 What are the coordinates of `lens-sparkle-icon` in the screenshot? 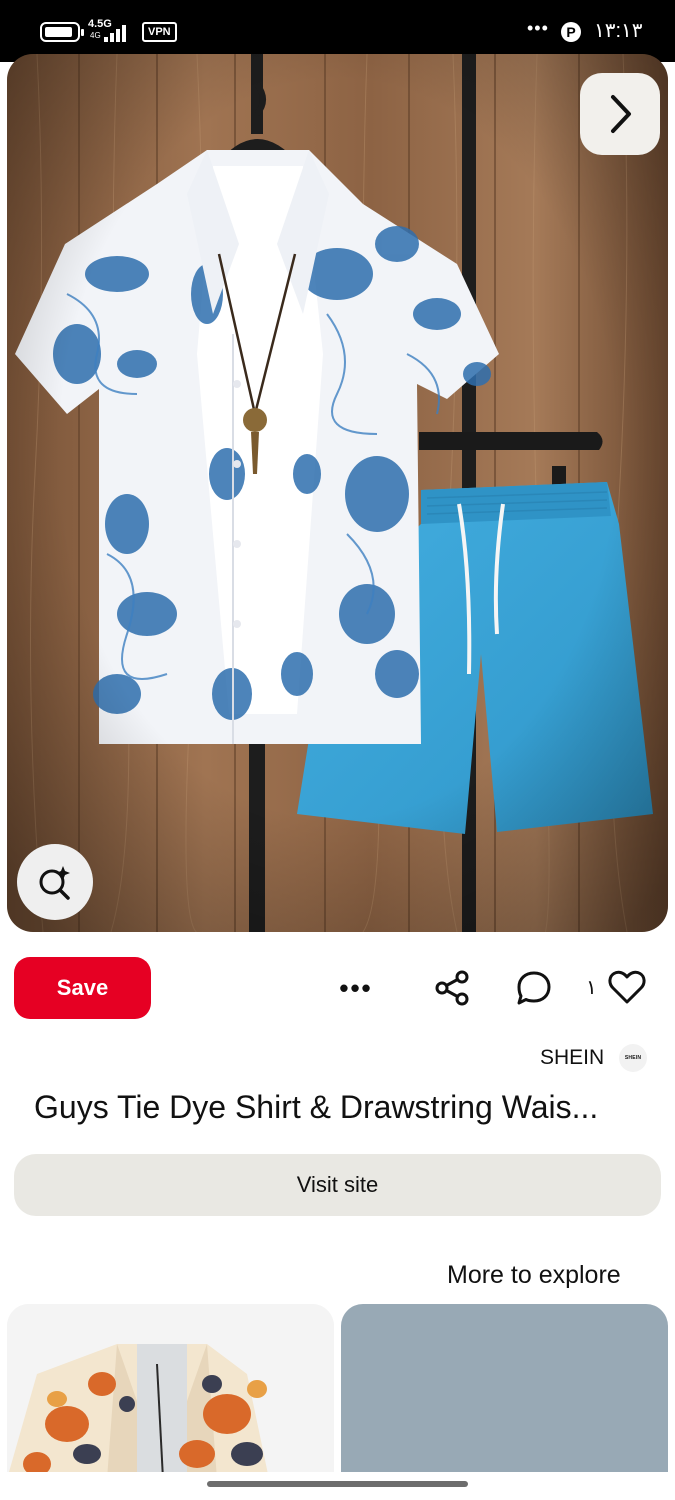 It's located at (54, 883).